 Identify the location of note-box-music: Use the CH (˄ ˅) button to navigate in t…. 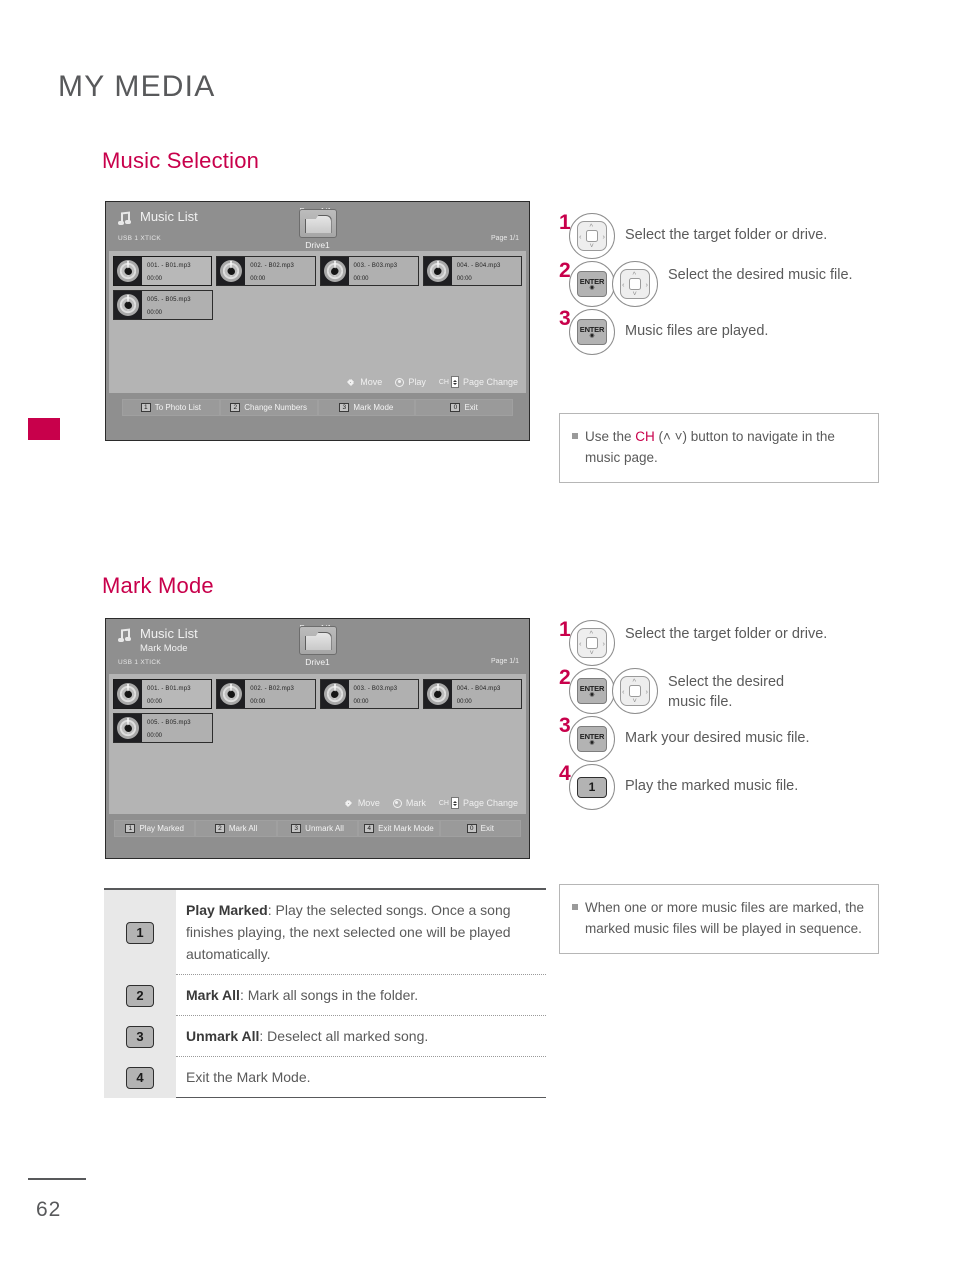
(719, 448).